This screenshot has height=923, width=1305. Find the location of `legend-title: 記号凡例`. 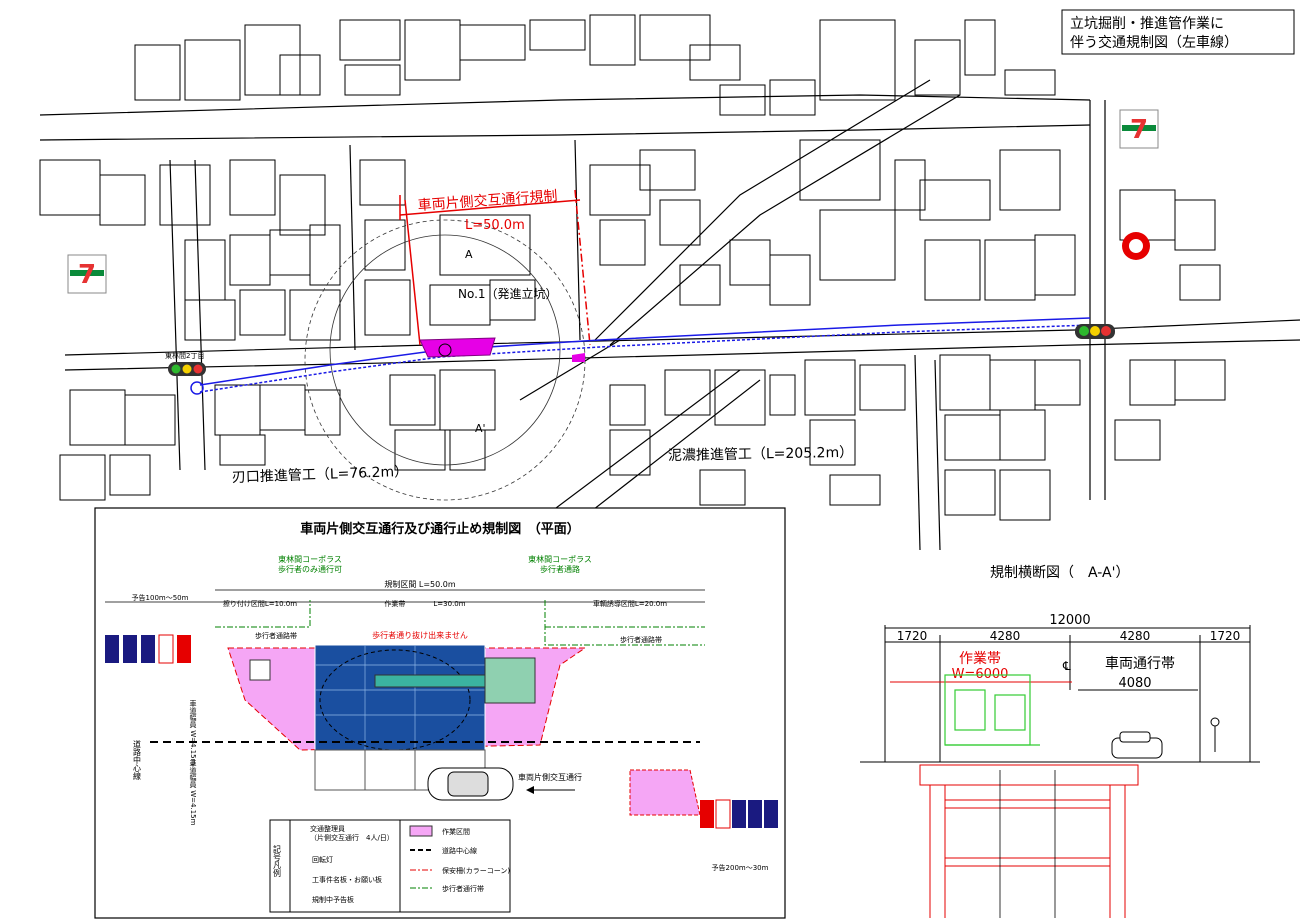

legend-title: 記号凡例 is located at coordinates (277, 861).